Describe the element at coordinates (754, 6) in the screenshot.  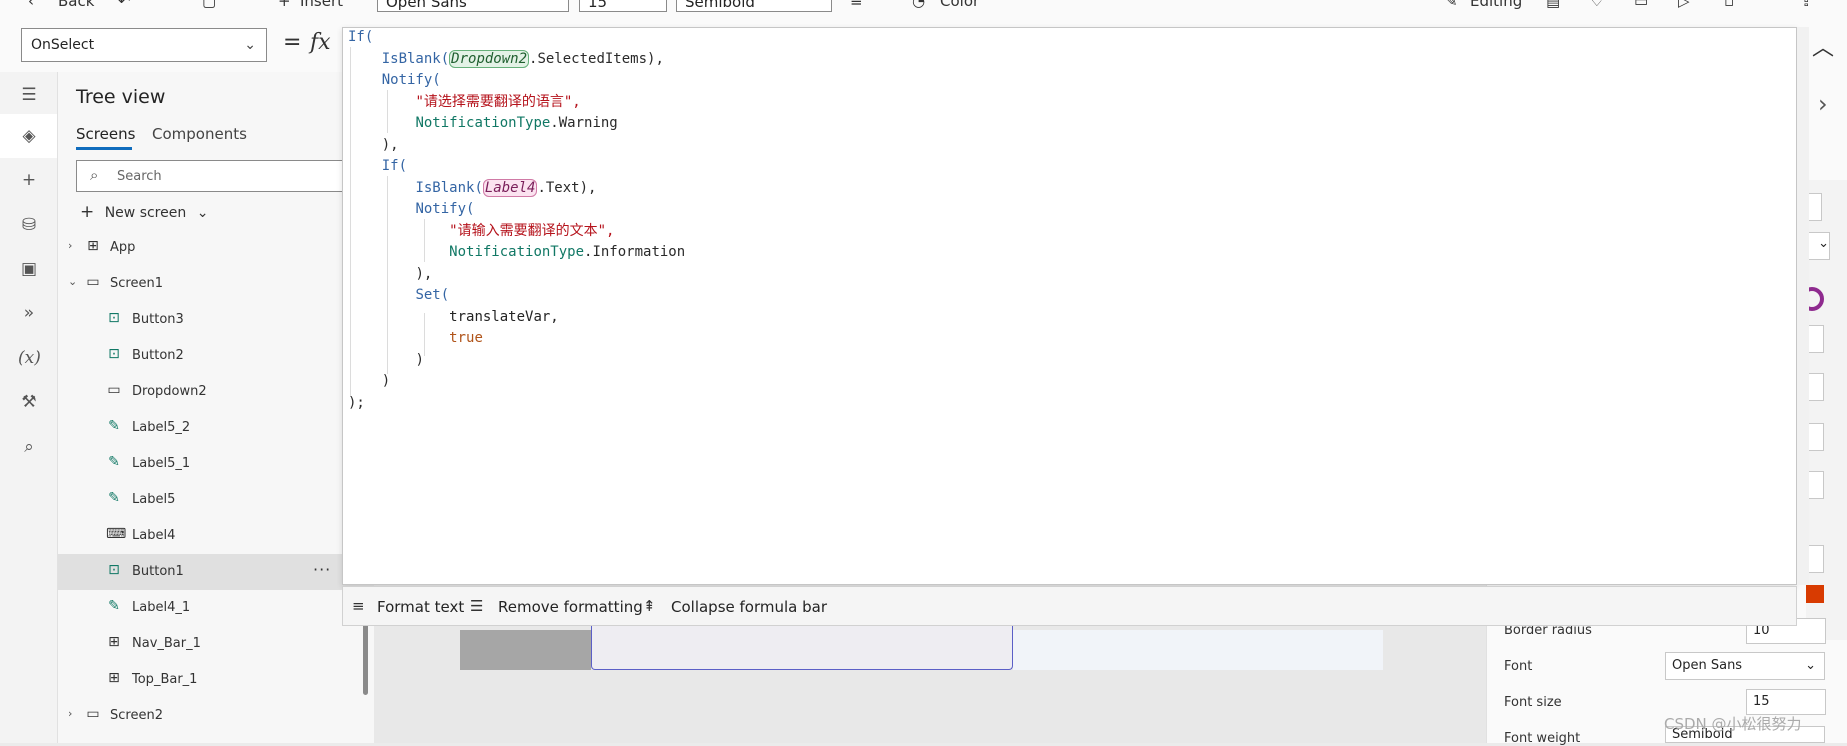
I see `font-weight-select: Semibold` at that location.